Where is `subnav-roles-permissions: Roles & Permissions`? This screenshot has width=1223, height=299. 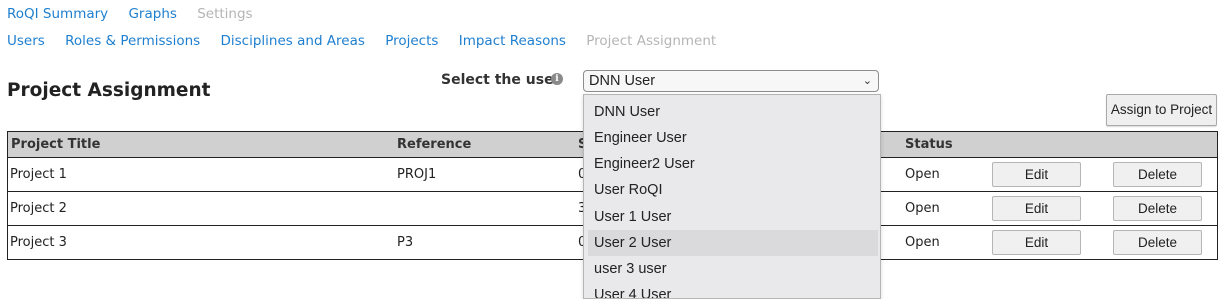 subnav-roles-permissions: Roles & Permissions is located at coordinates (132, 41).